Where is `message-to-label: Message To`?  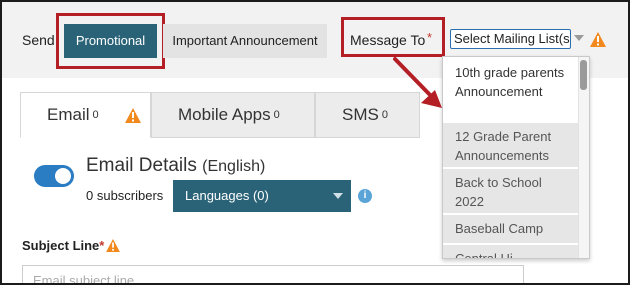
message-to-label: Message To is located at coordinates (388, 40).